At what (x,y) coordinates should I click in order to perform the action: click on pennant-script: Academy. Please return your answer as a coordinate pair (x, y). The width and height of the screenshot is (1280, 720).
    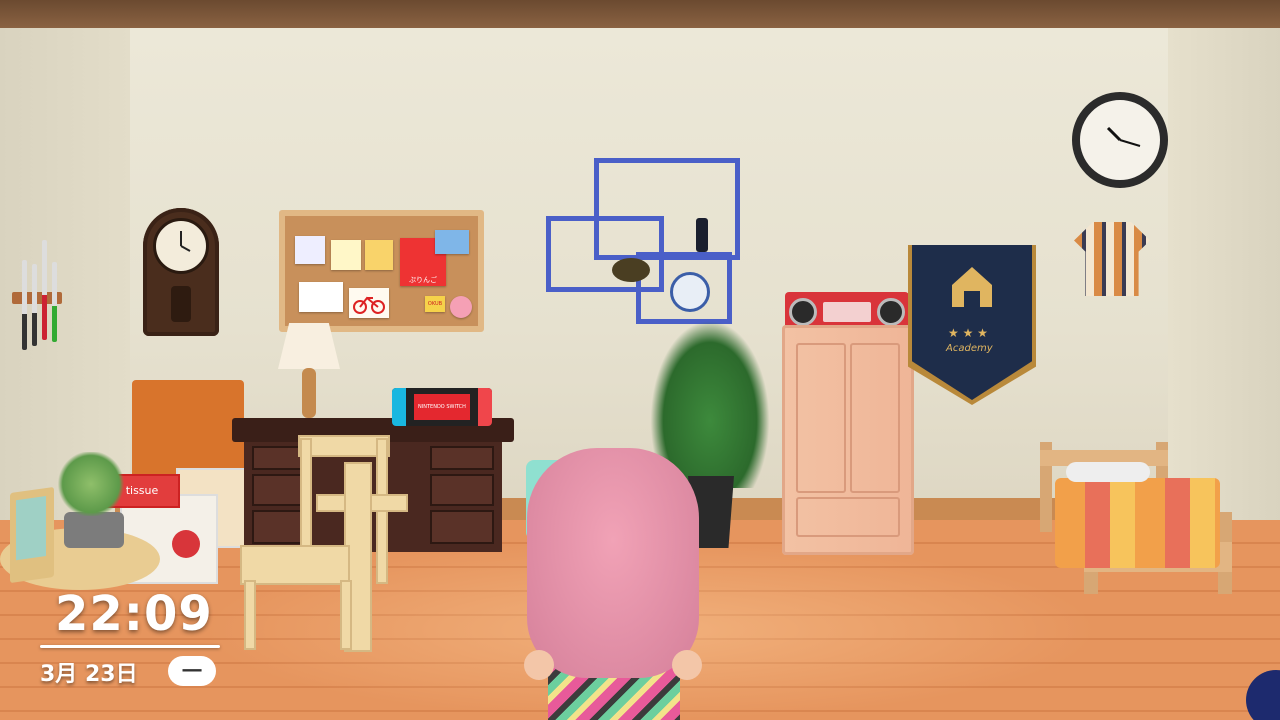
    Looking at the image, I should click on (969, 348).